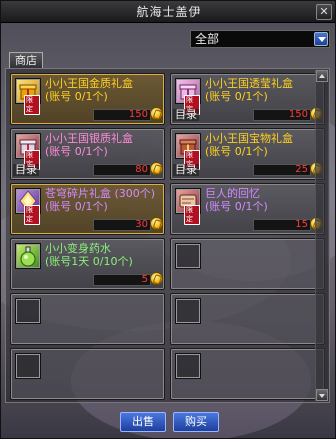  Describe the element at coordinates (301, 169) in the screenshot. I see `item-price: 25` at that location.